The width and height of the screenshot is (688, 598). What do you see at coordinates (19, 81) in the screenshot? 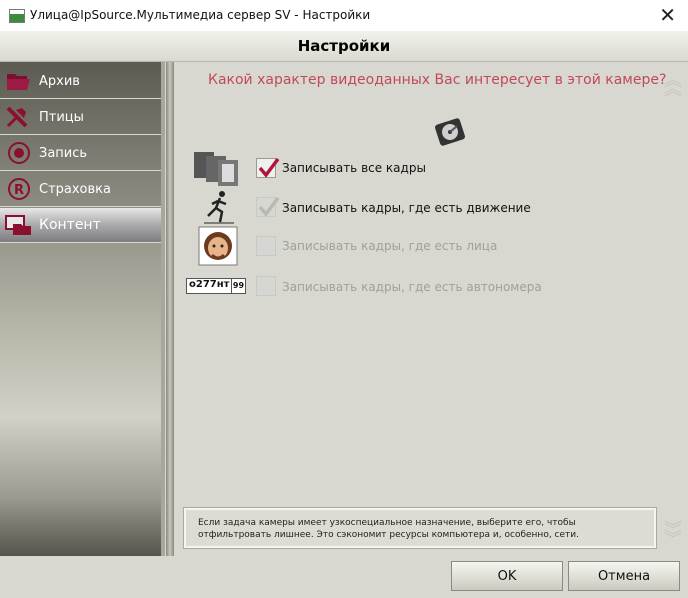
I see `folder-icon` at bounding box center [19, 81].